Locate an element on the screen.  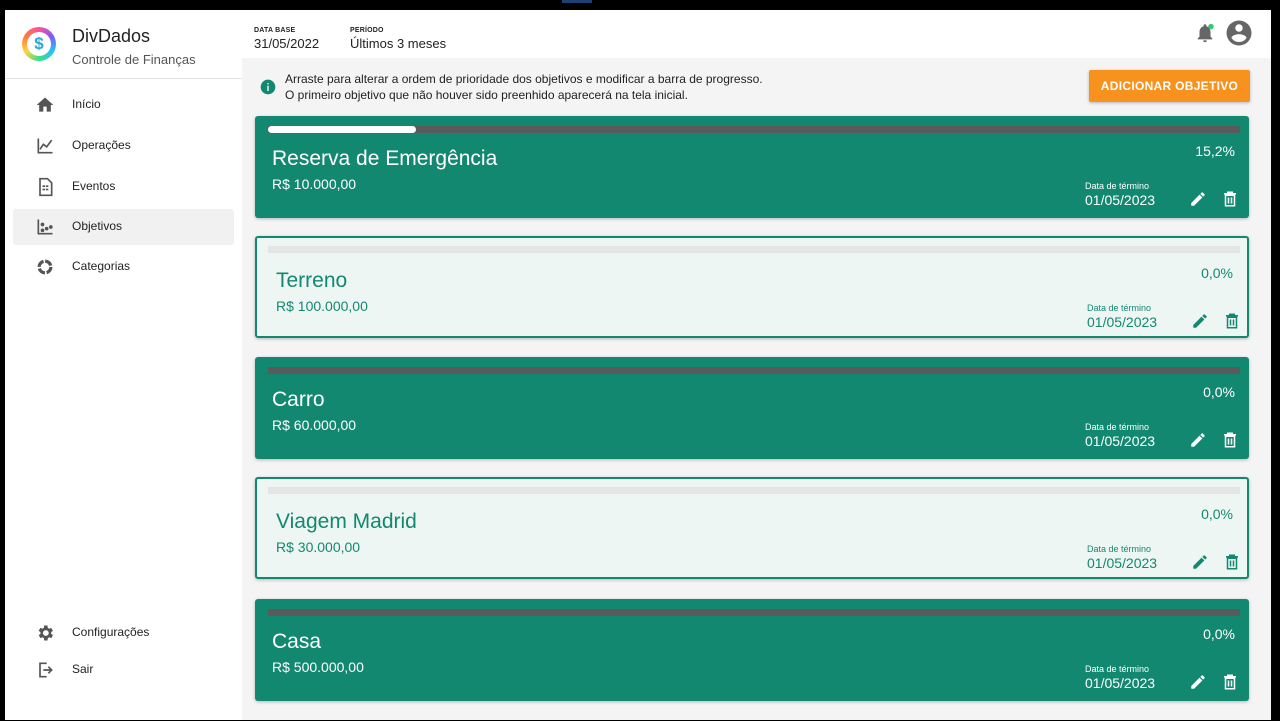
data-base-value: 31/05/2022 is located at coordinates (286, 43).